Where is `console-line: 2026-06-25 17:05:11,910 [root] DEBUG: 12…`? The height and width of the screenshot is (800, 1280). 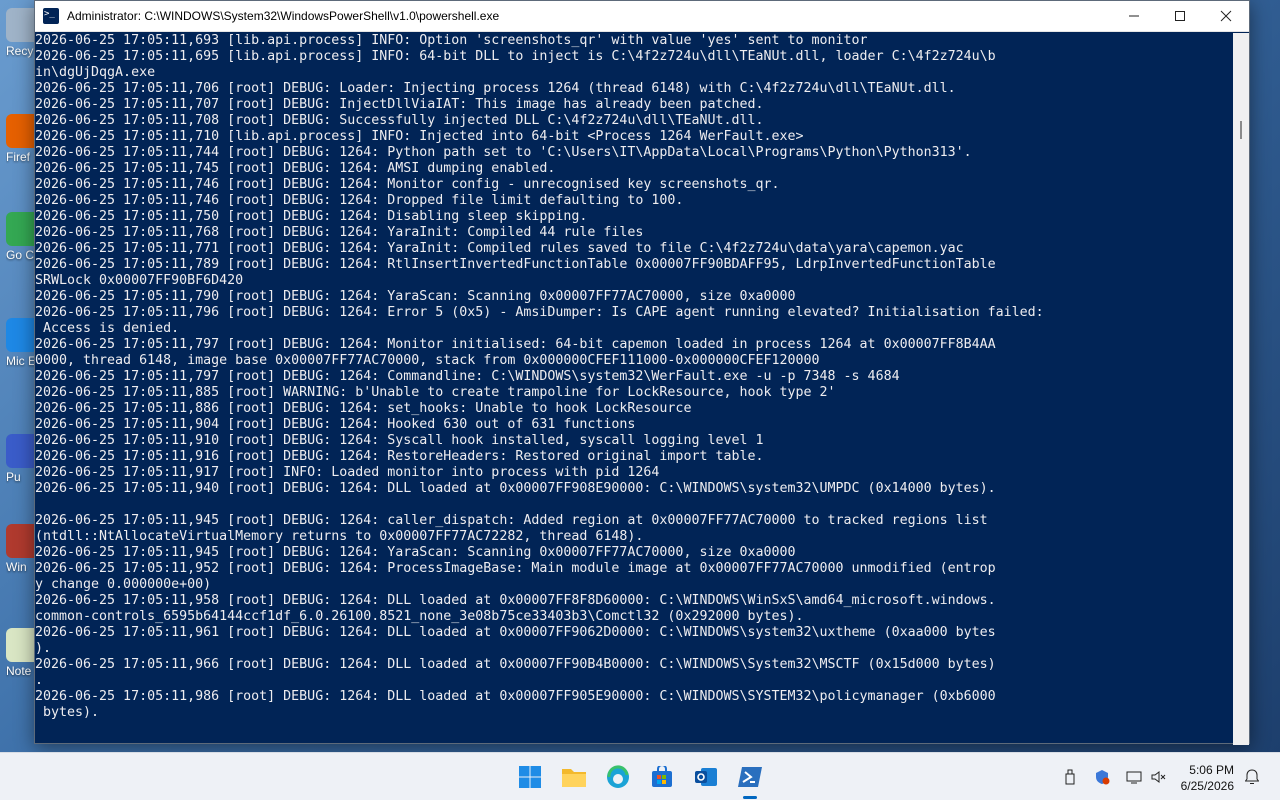 console-line: 2026-06-25 17:05:11,910 [root] DEBUG: 12… is located at coordinates (399, 440).